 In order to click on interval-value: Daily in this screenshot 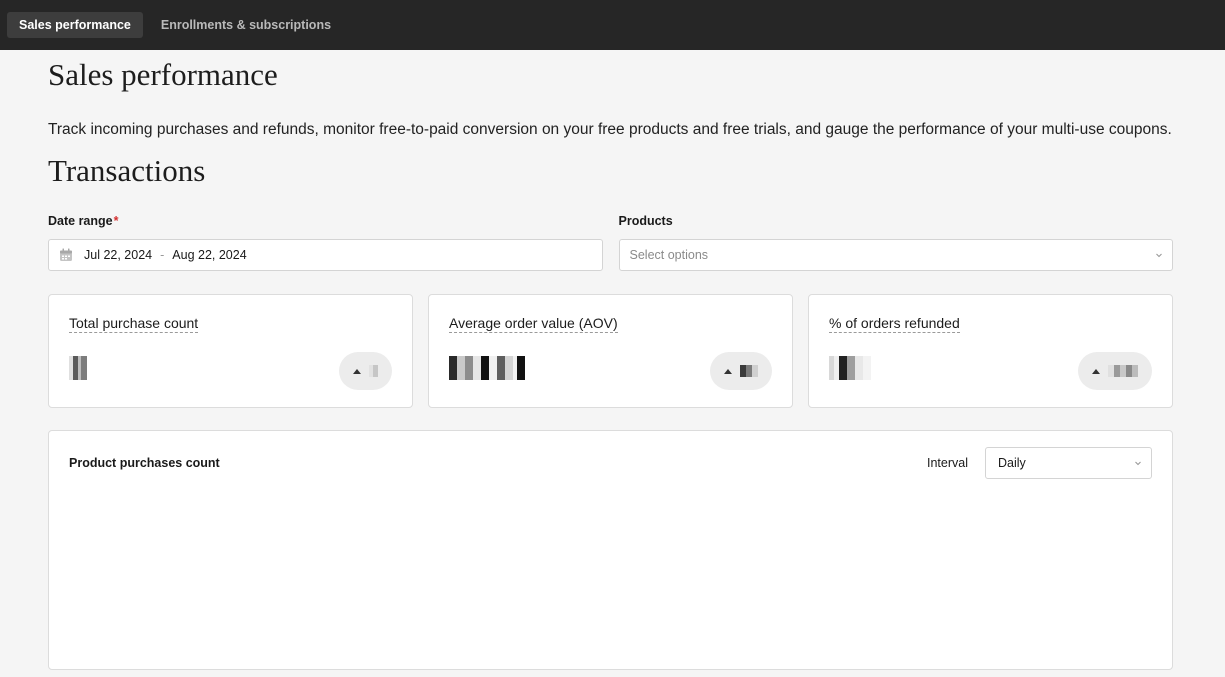, I will do `click(1012, 463)`.